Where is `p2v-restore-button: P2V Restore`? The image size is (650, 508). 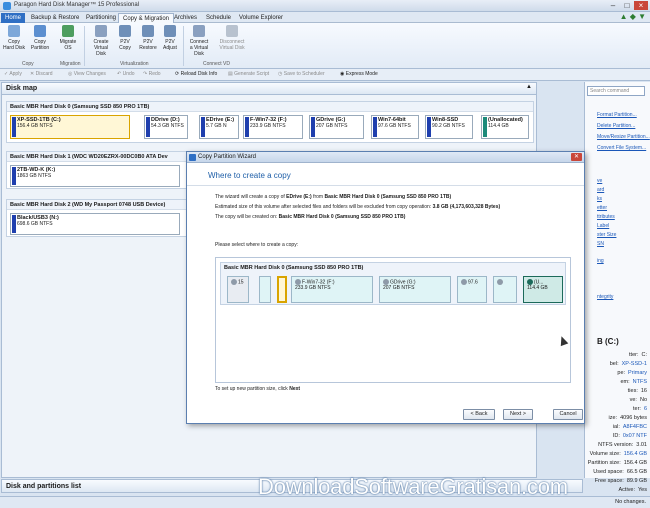 p2v-restore-button: P2V Restore is located at coordinates (148, 38).